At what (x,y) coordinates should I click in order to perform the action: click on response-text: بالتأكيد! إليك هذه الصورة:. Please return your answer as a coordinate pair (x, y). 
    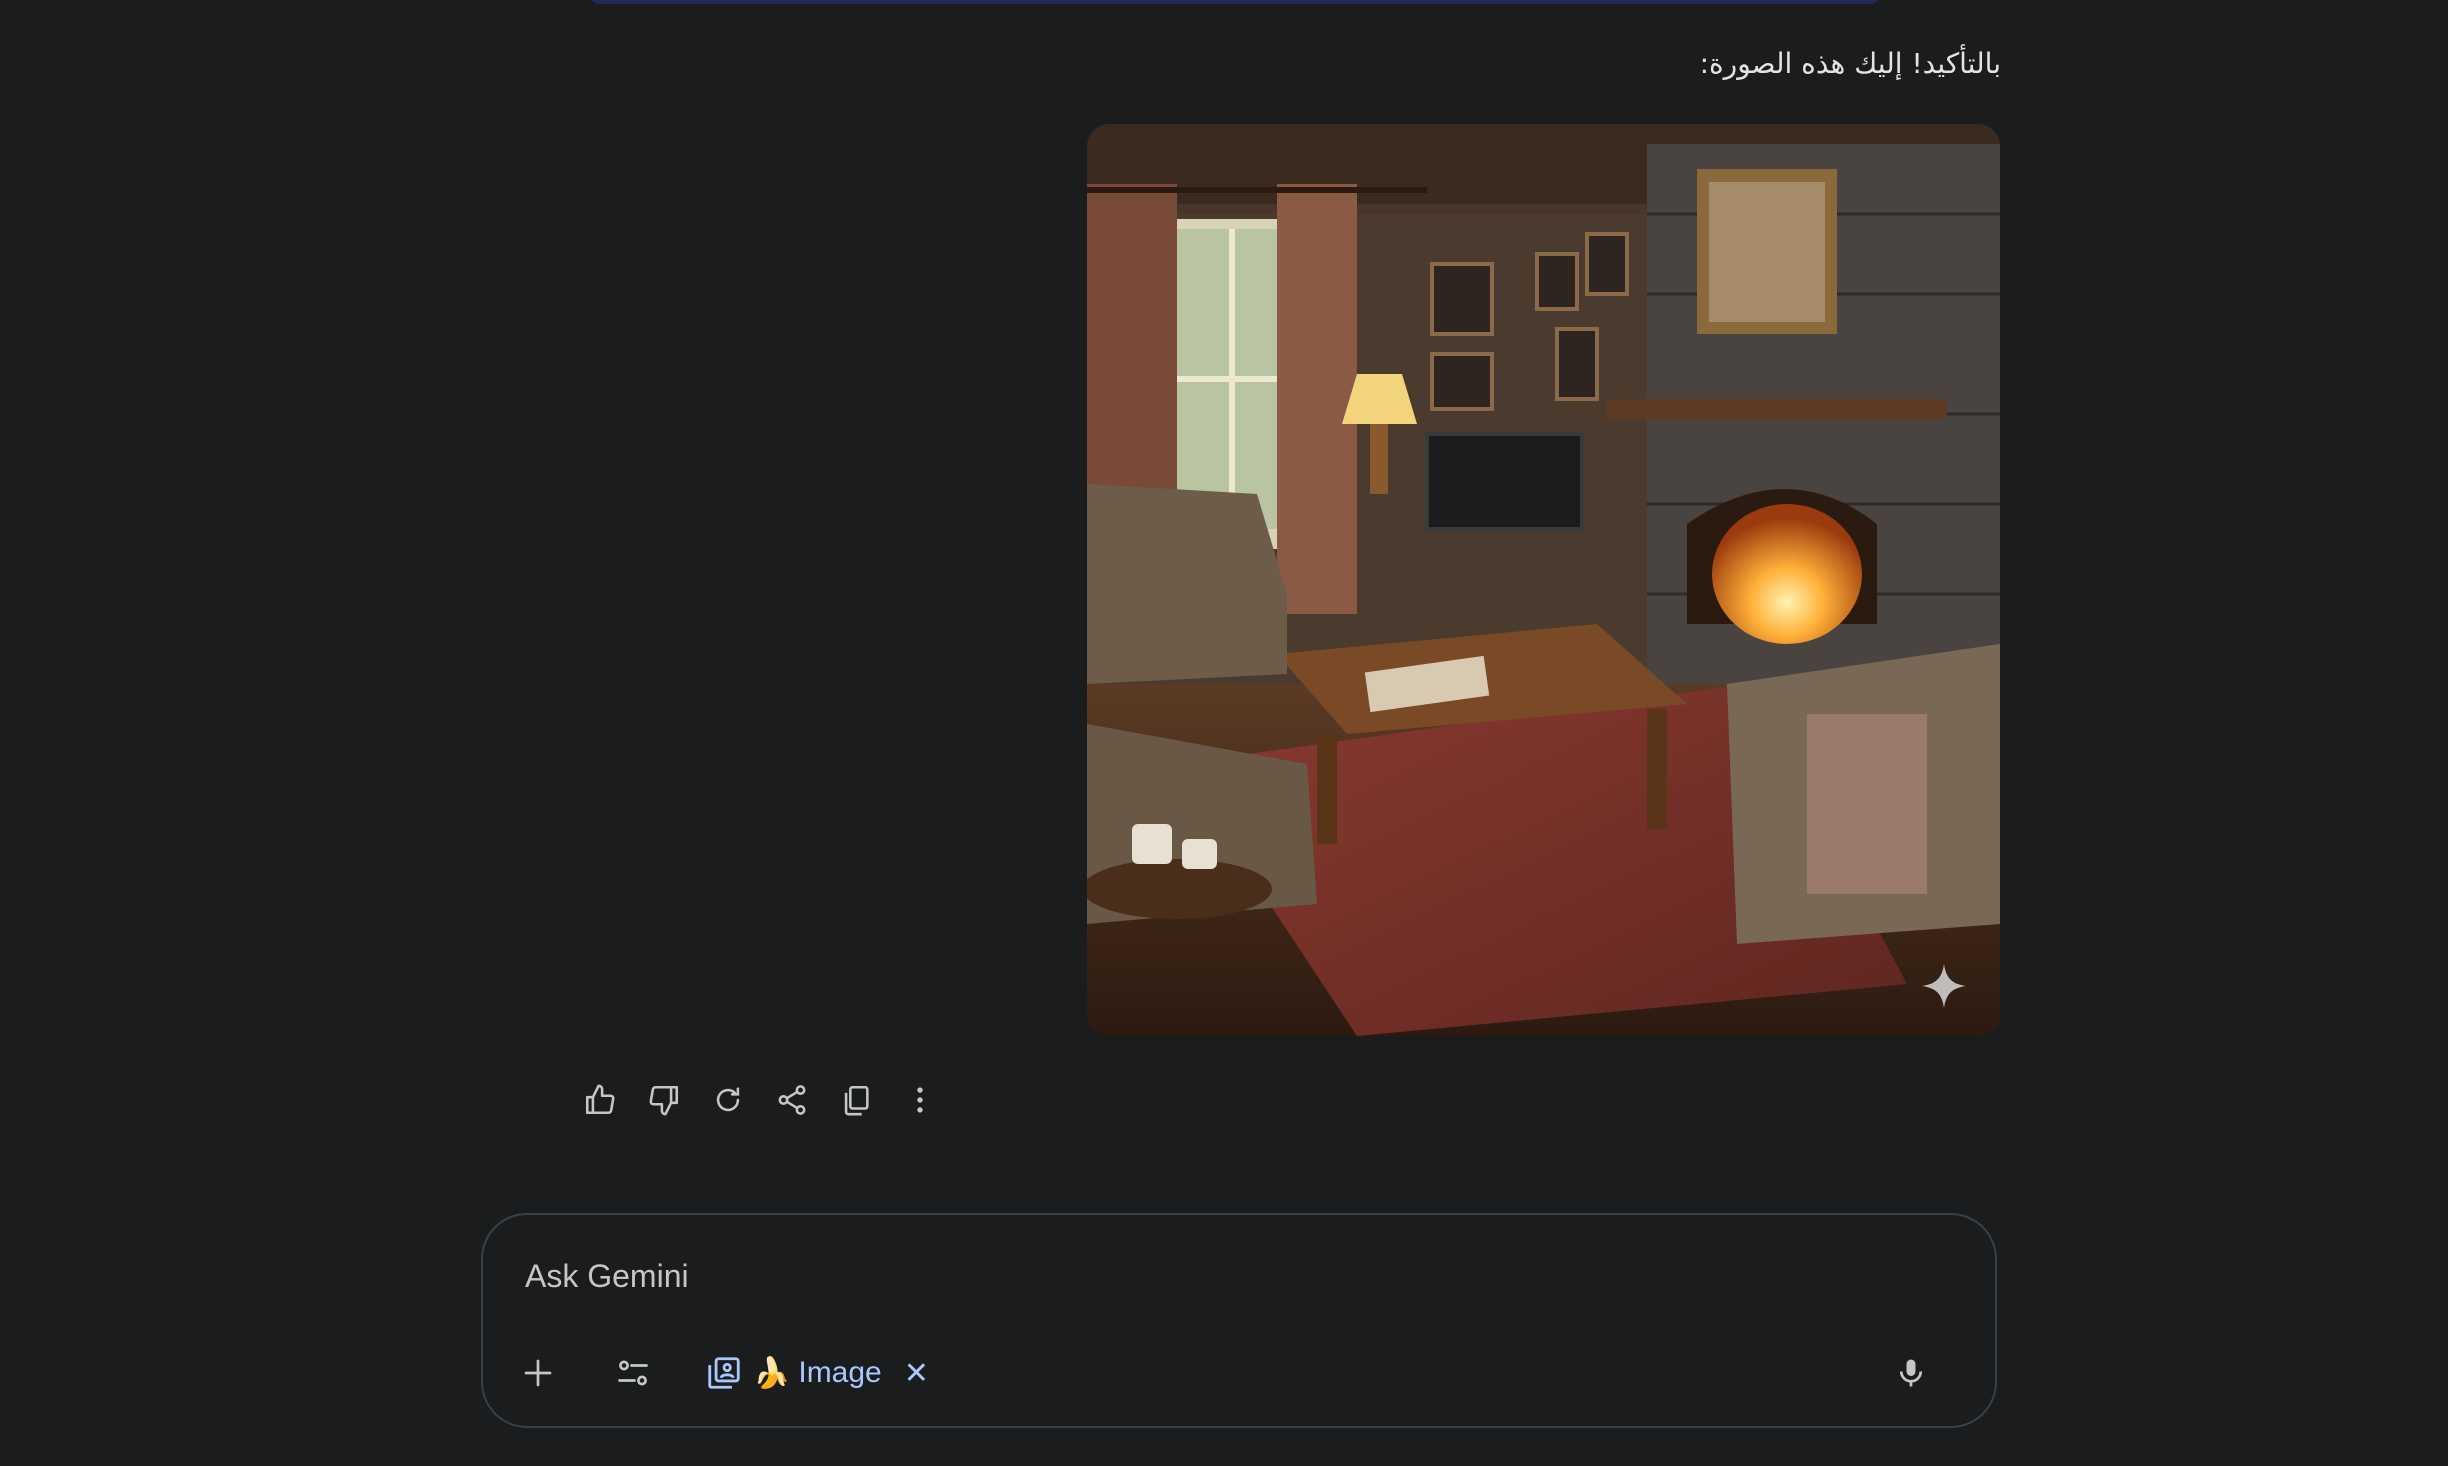
    Looking at the image, I should click on (1850, 63).